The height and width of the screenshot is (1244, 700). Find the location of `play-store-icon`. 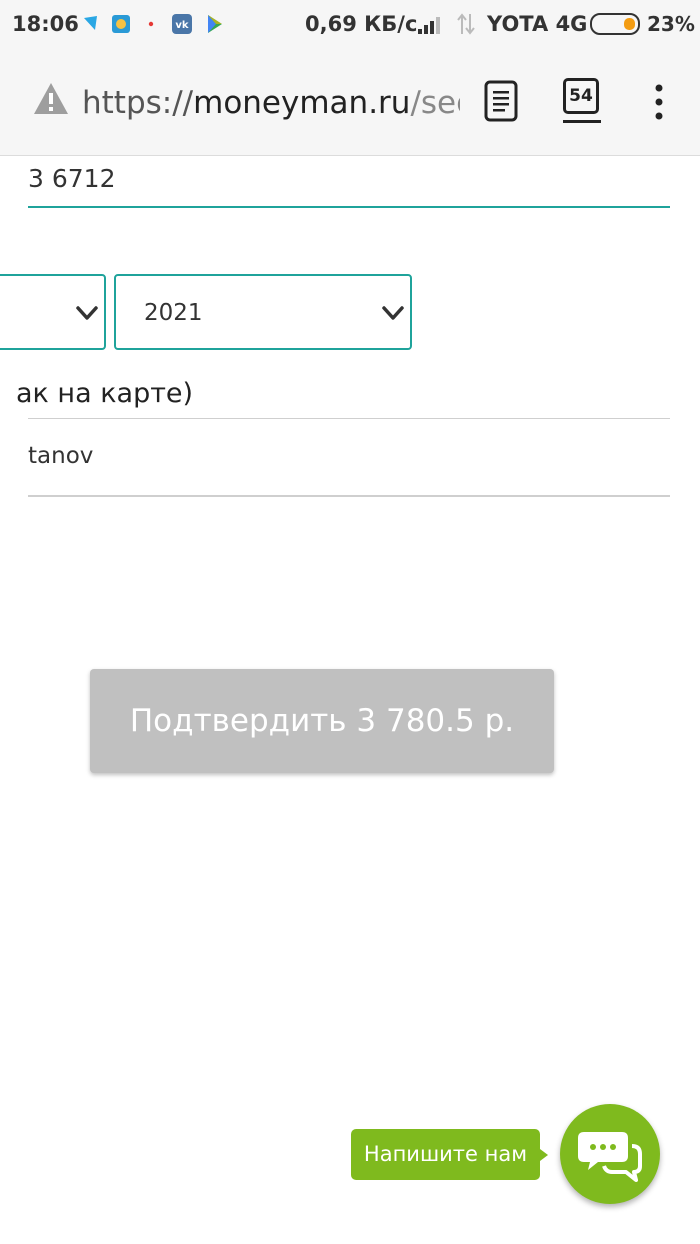

play-store-icon is located at coordinates (215, 24).